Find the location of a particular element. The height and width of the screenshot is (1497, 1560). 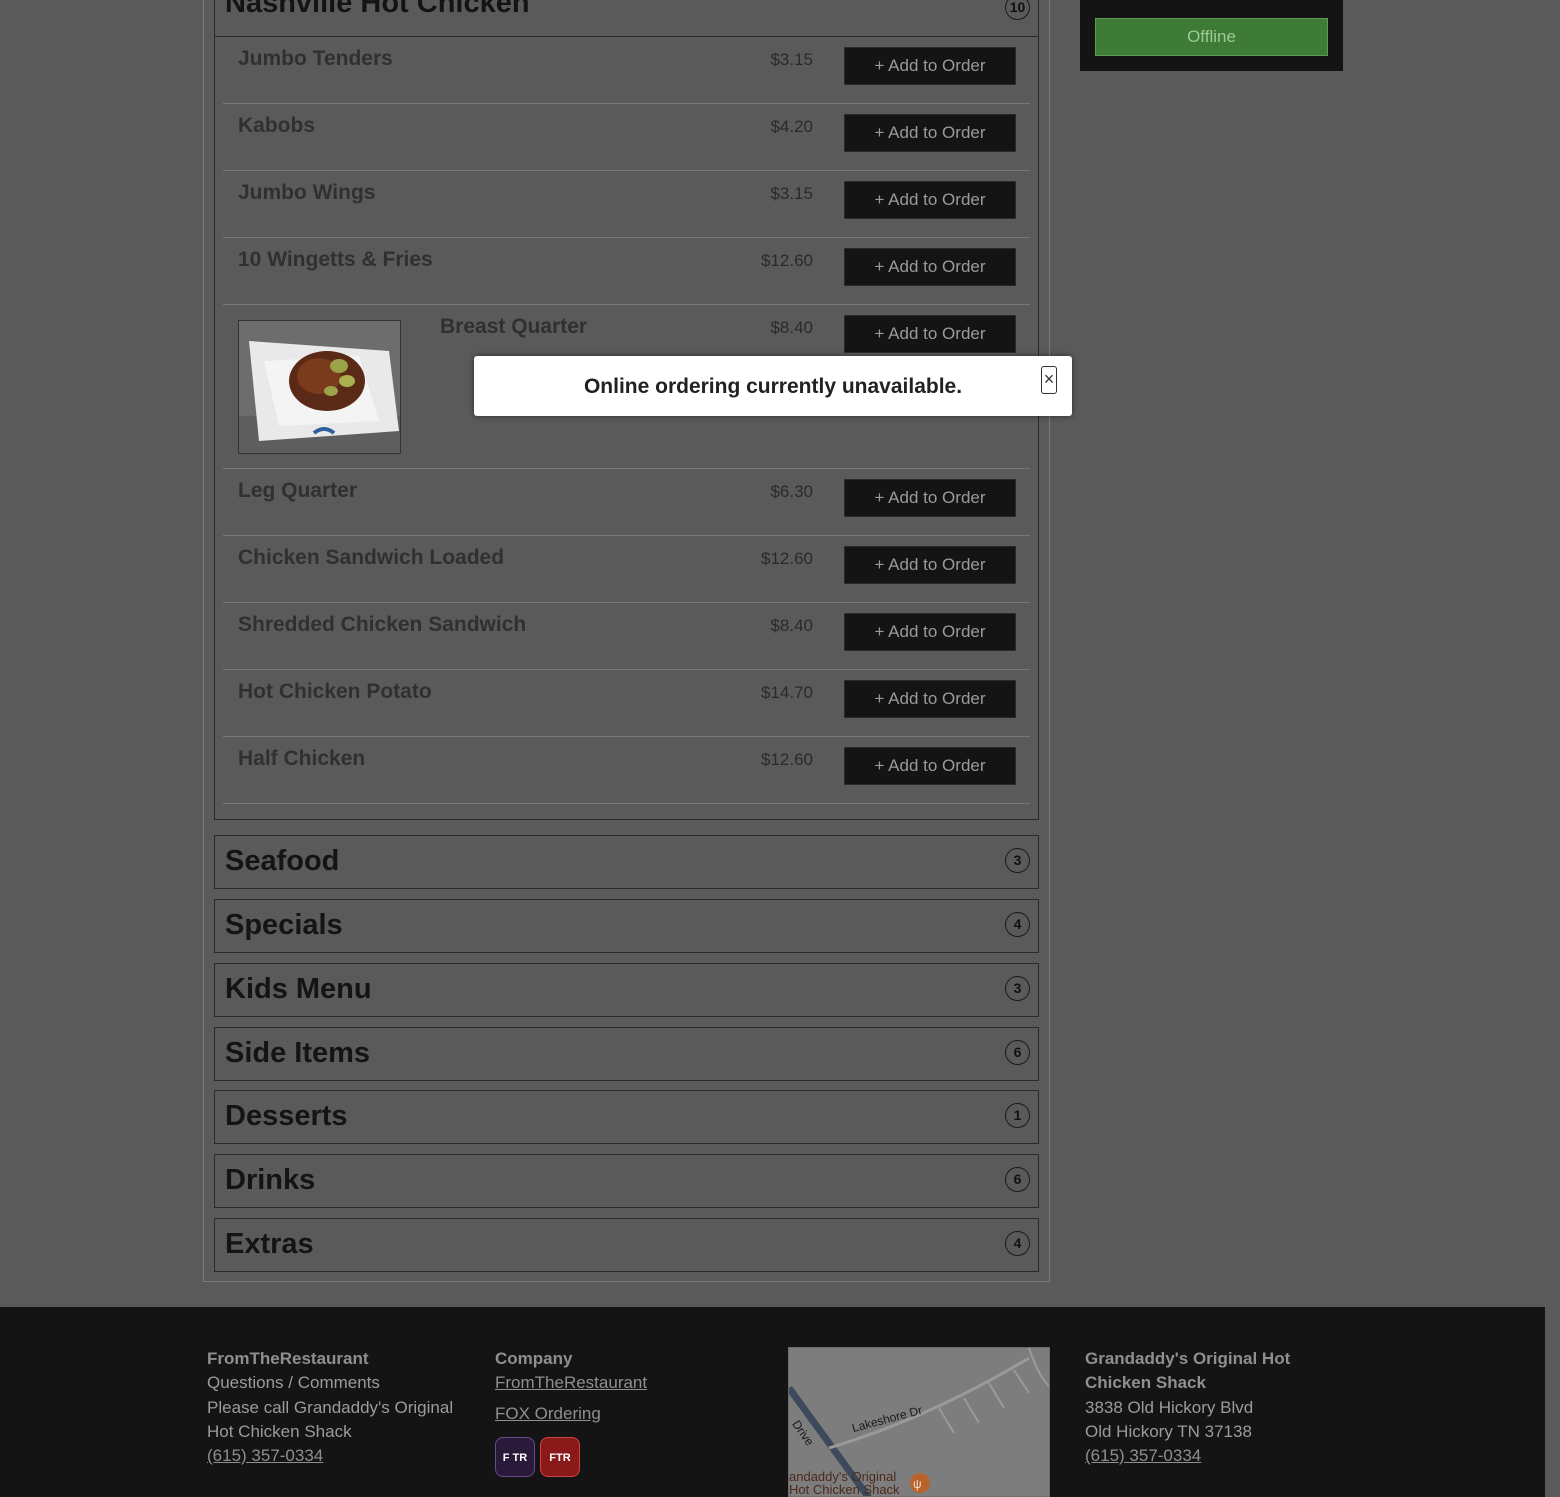

footer-company: Company FromTheRestaurant FOX Ordering is located at coordinates (615, 1386).